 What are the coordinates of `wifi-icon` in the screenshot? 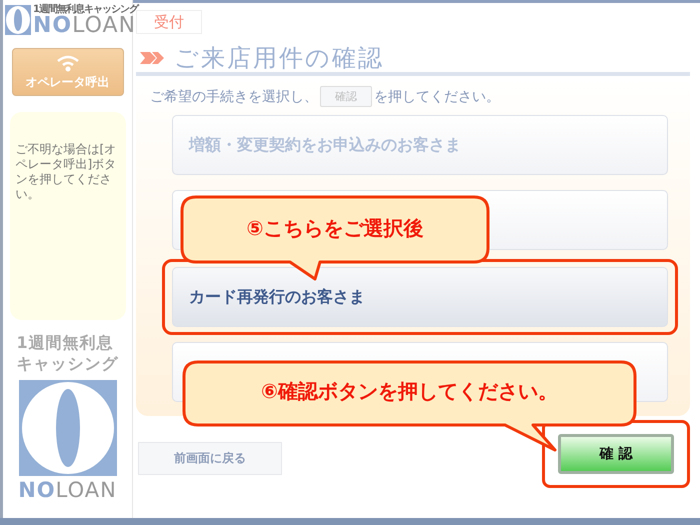 It's located at (67, 63).